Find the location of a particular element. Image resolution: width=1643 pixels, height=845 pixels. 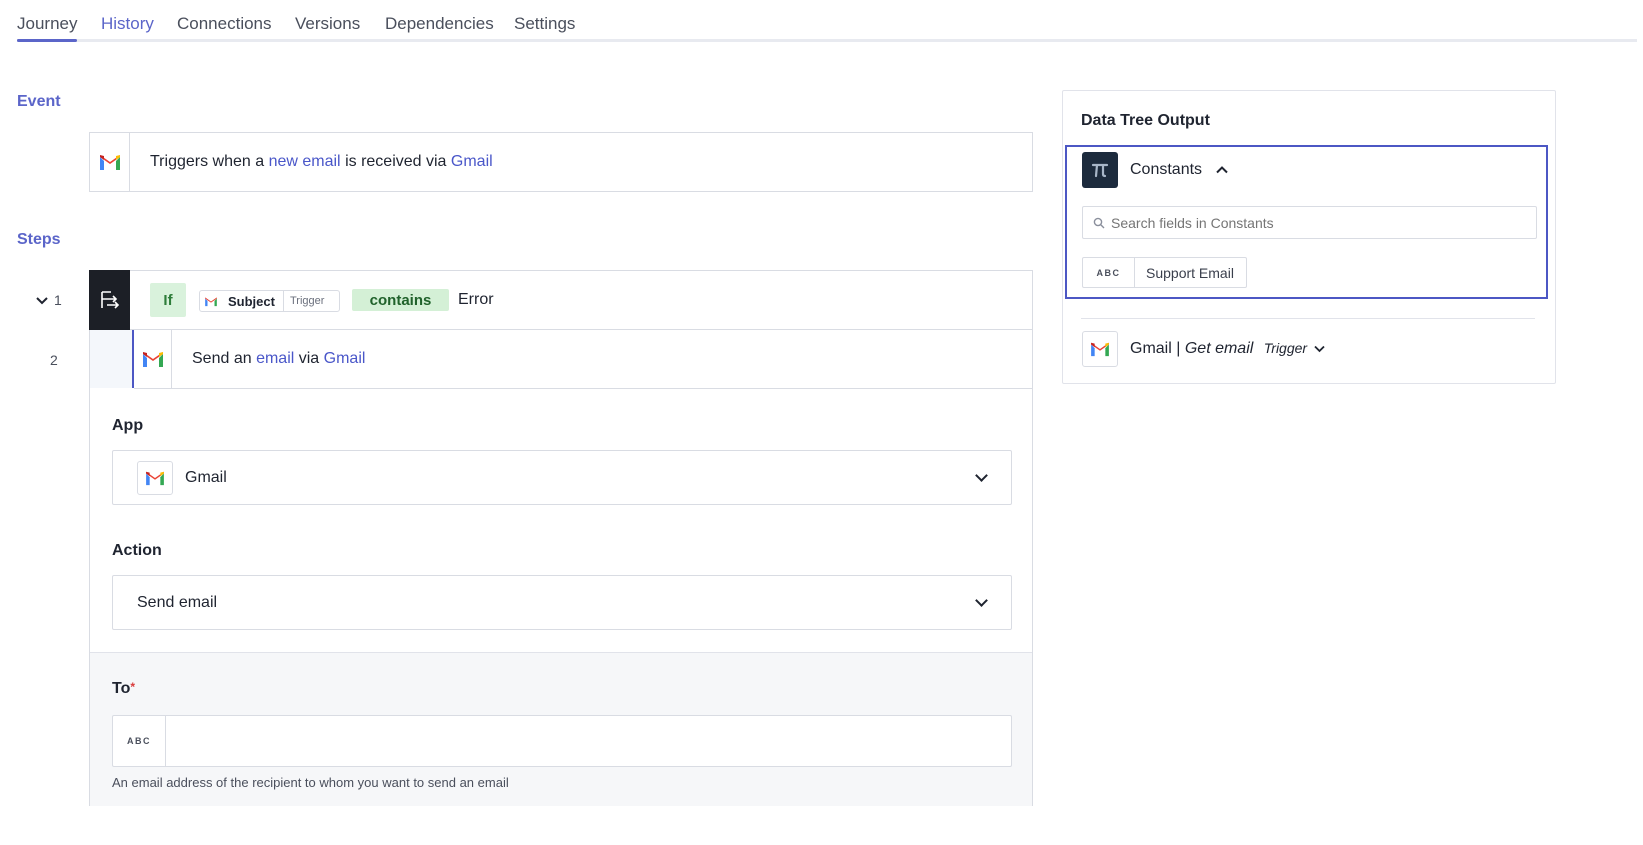

search-icon is located at coordinates (1099, 223).